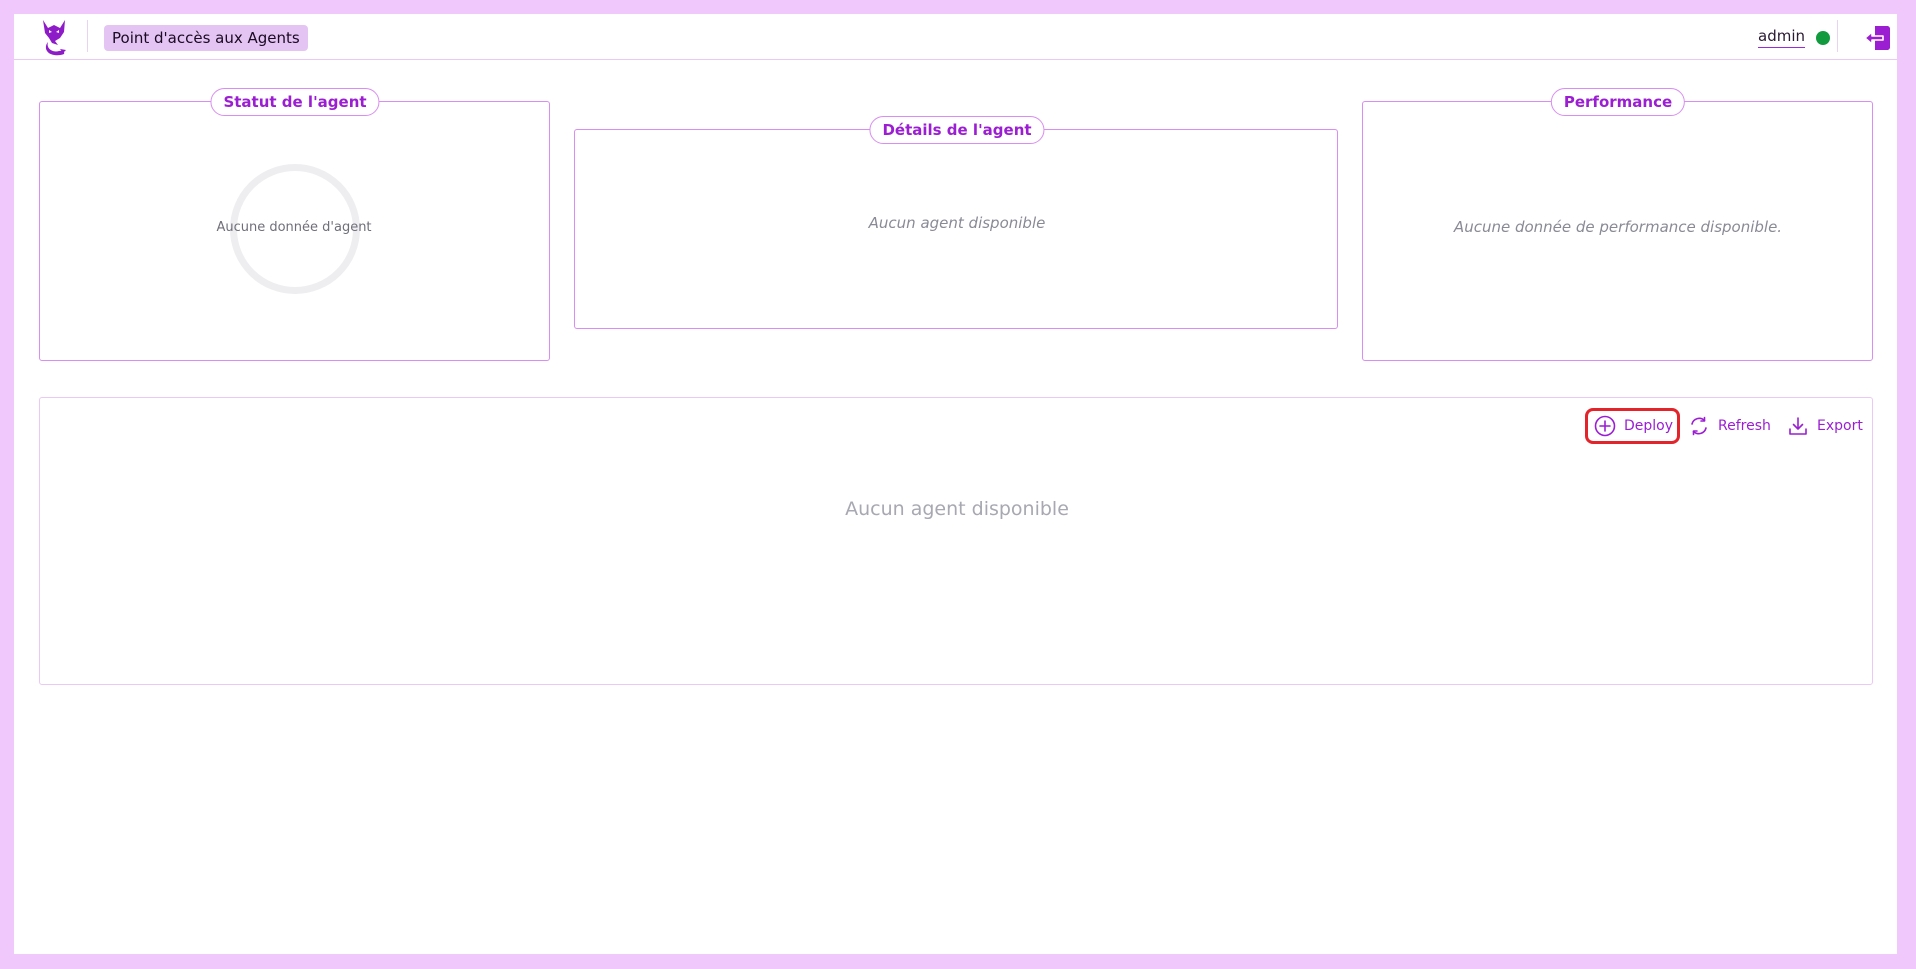  I want to click on download-icon, so click(1798, 426).